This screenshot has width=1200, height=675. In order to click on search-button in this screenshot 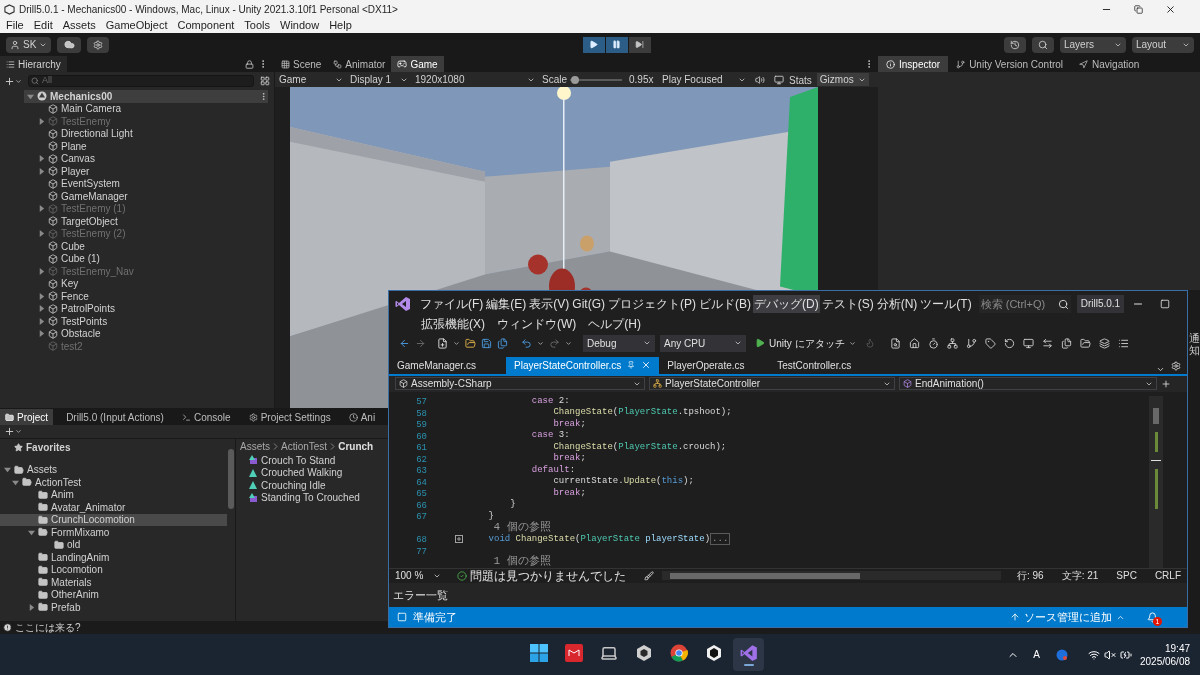, I will do `click(1043, 44)`.